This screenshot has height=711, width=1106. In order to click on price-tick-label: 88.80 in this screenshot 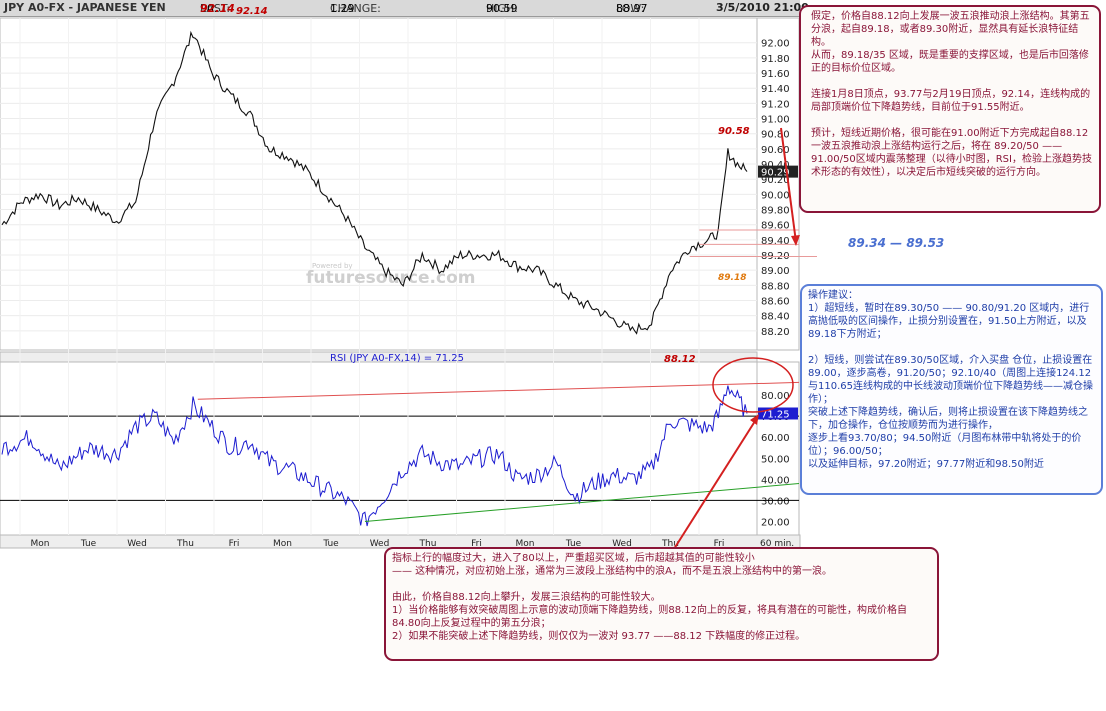, I will do `click(775, 286)`.